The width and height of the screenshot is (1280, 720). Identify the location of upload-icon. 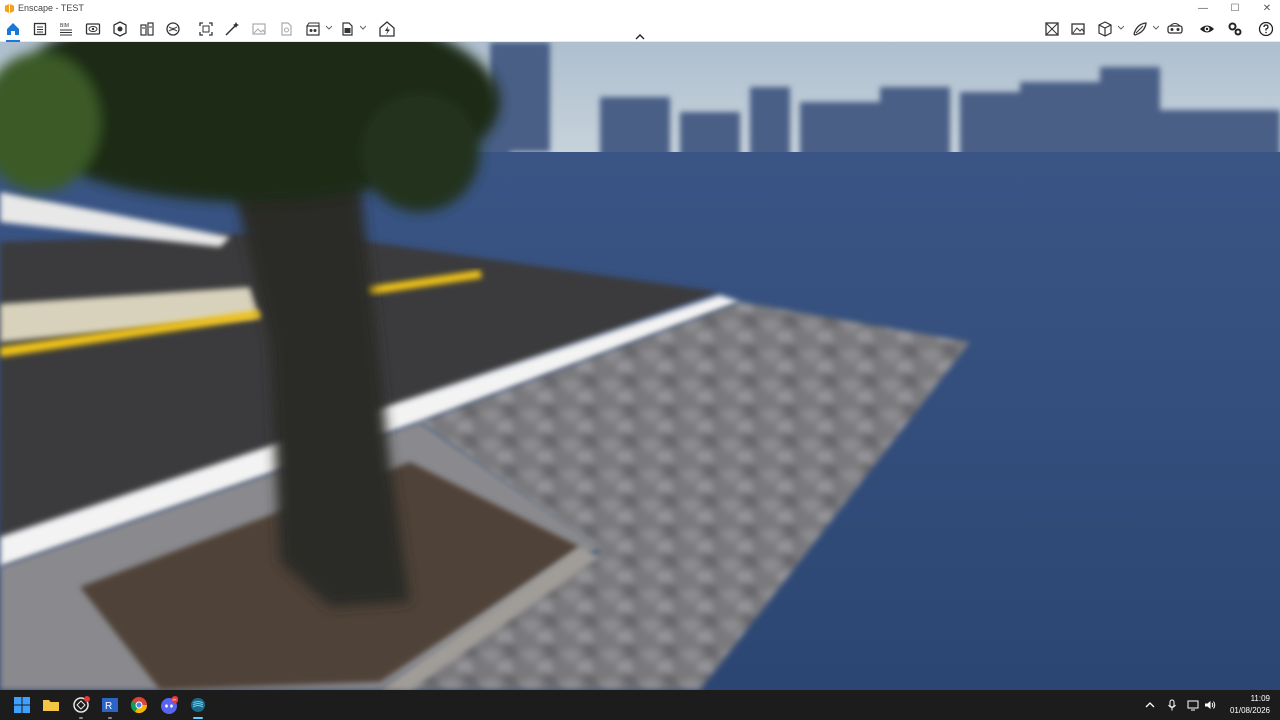
(387, 29).